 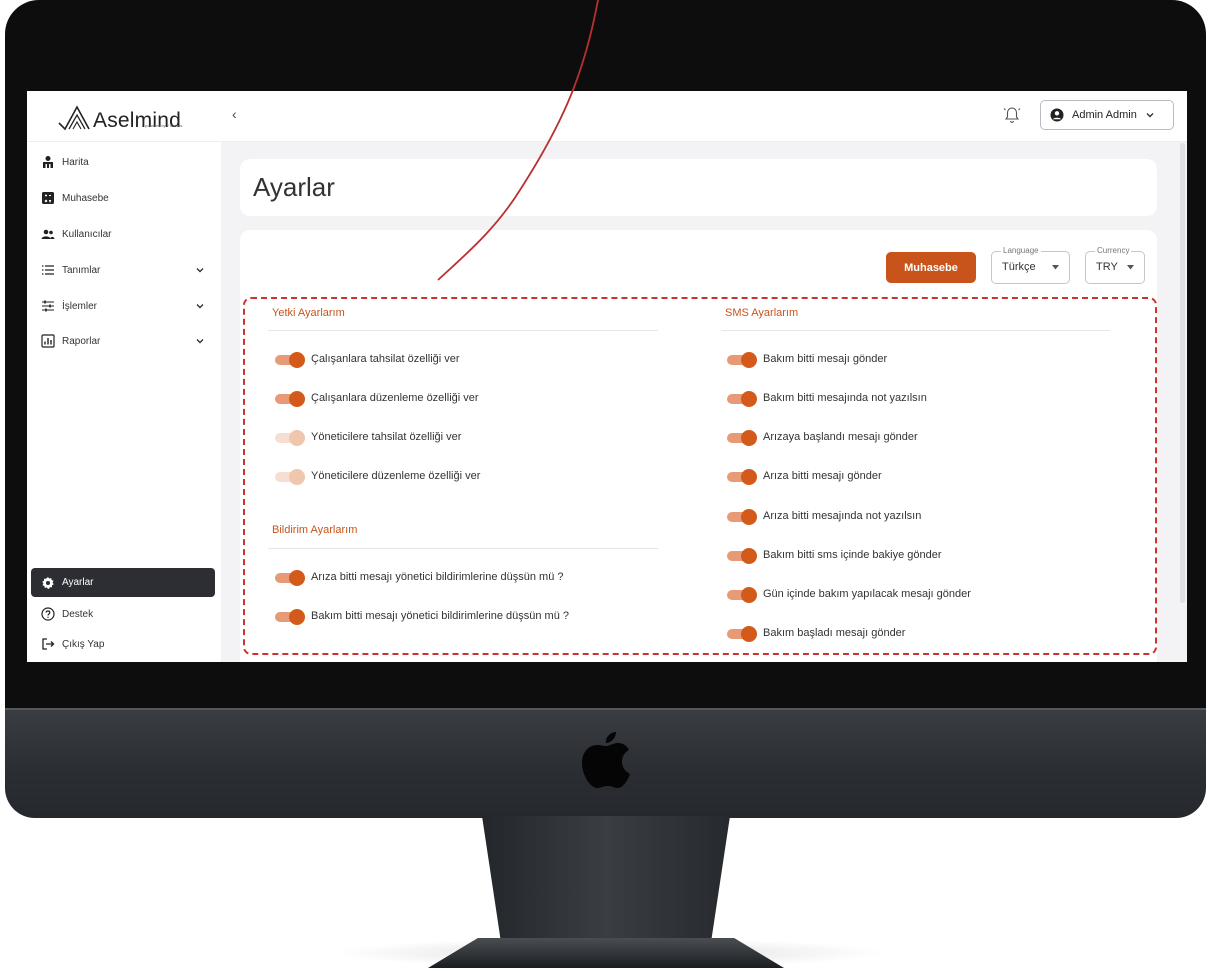 I want to click on setting-row: Bakım bitti mesajı gönder, so click(x=807, y=360).